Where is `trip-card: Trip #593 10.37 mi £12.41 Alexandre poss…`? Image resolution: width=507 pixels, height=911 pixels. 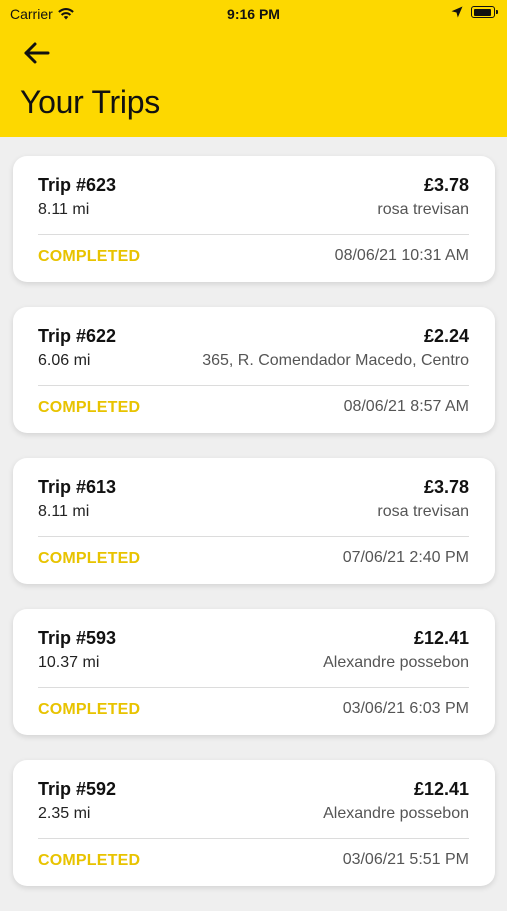 trip-card: Trip #593 10.37 mi £12.41 Alexandre poss… is located at coordinates (254, 672).